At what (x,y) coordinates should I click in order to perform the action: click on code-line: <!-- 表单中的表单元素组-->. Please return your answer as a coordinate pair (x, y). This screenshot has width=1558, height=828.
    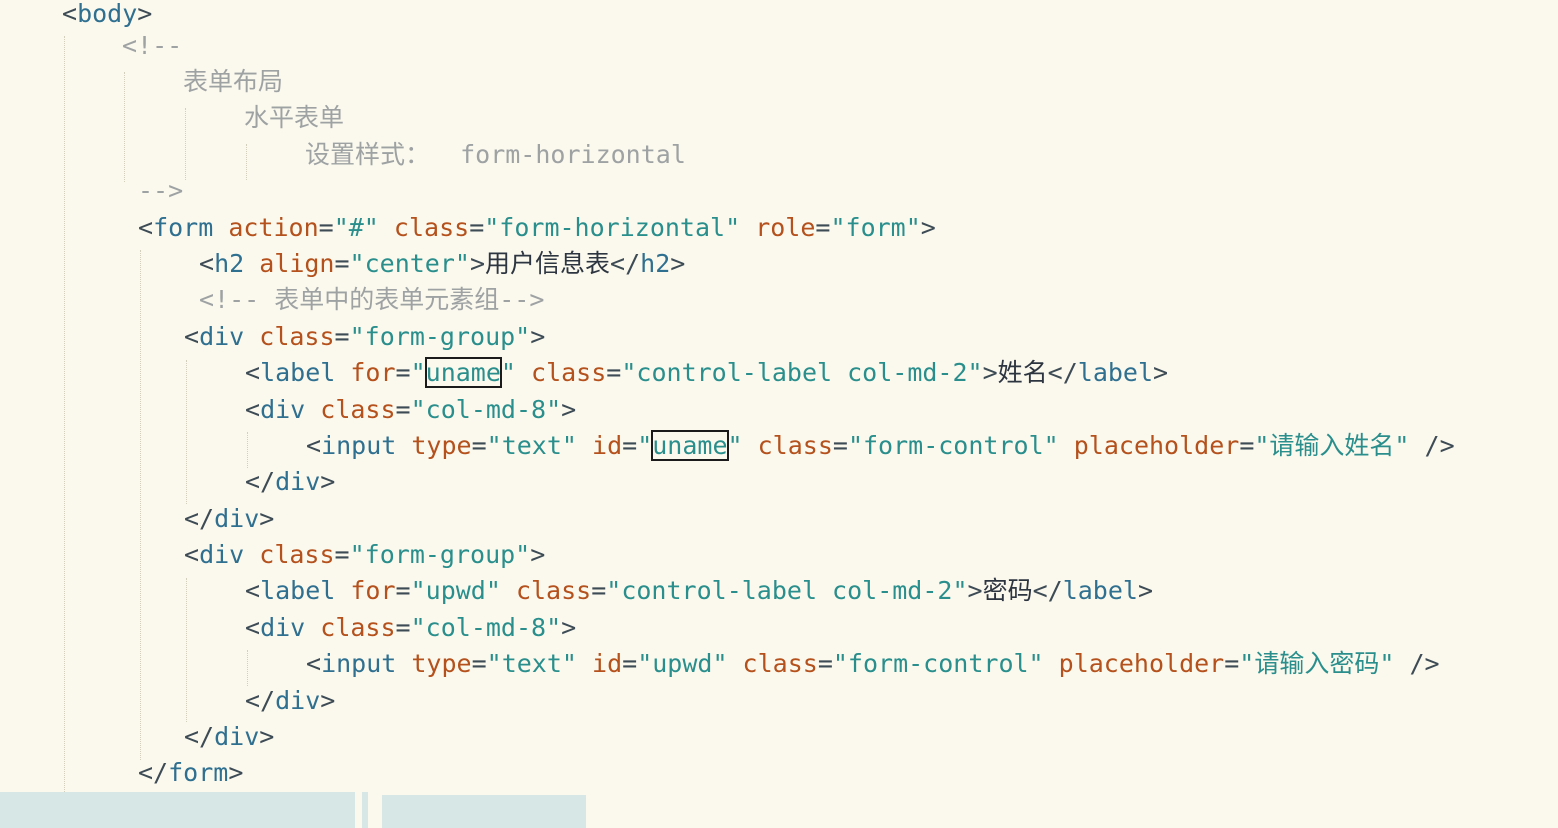
    Looking at the image, I should click on (371, 300).